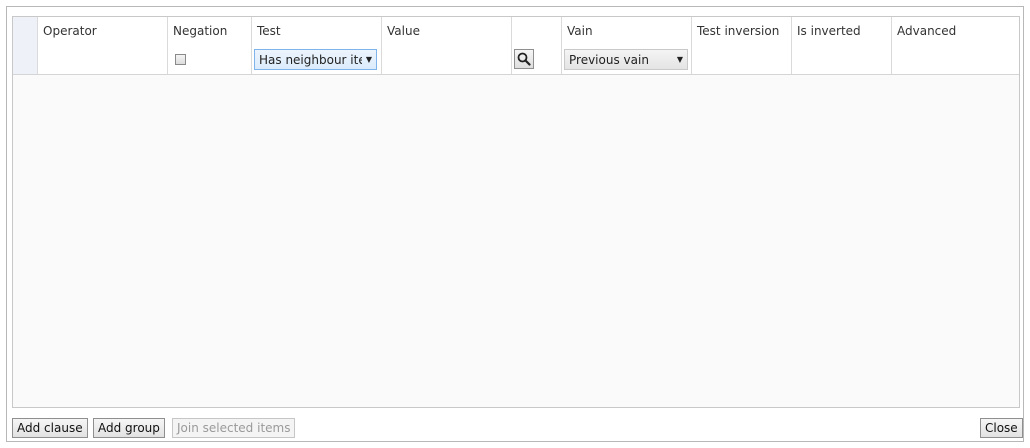 The image size is (1030, 448). Describe the element at coordinates (609, 59) in the screenshot. I see `vain-dropdown-value: Previous vain` at that location.